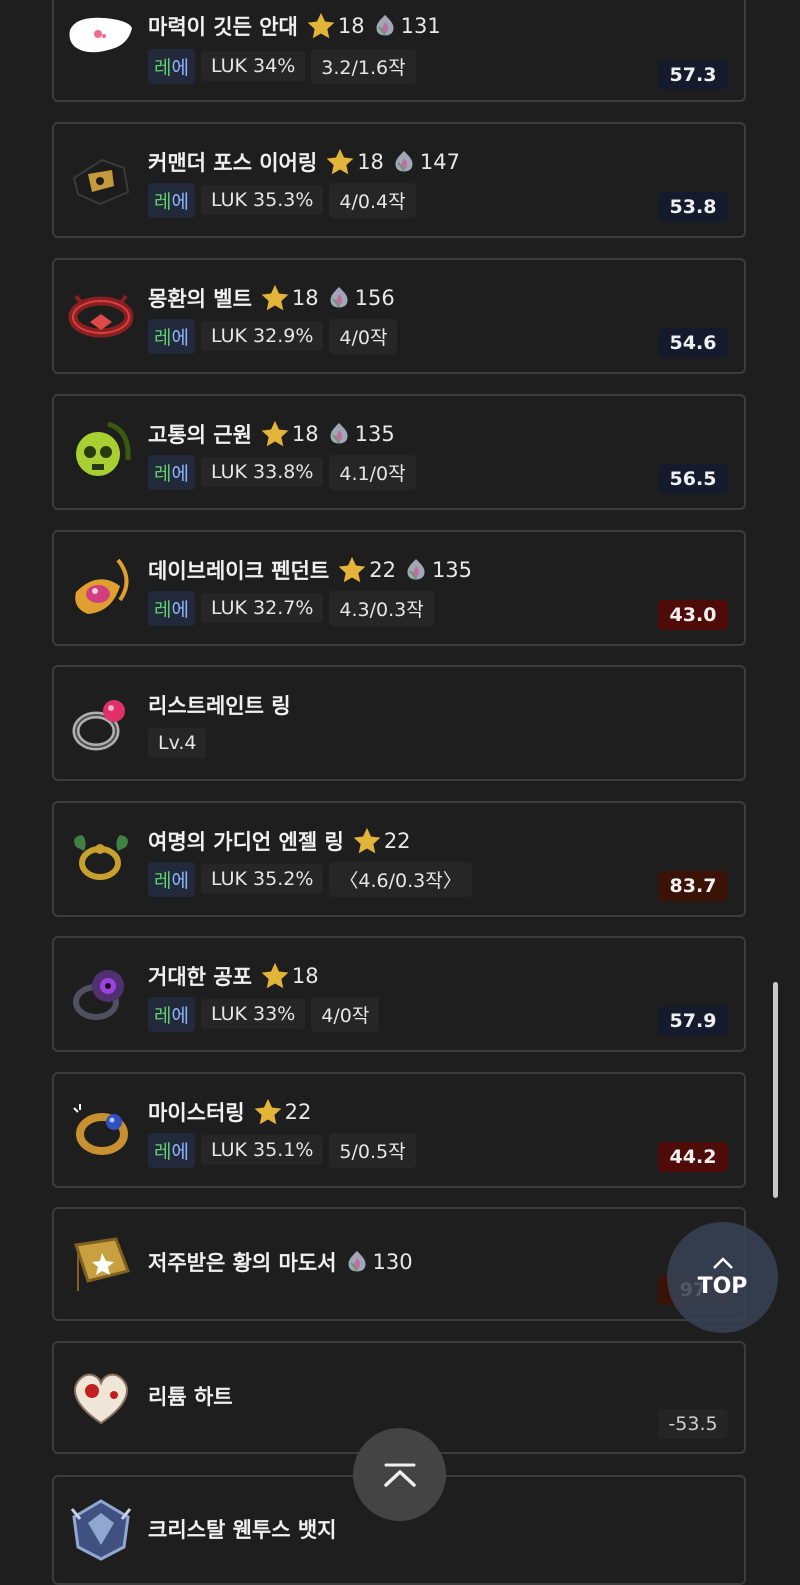  What do you see at coordinates (399, 994) in the screenshot?
I see `item-card: 거대한 공포 18 레에 LUK 33% 4/0작 57.9` at bounding box center [399, 994].